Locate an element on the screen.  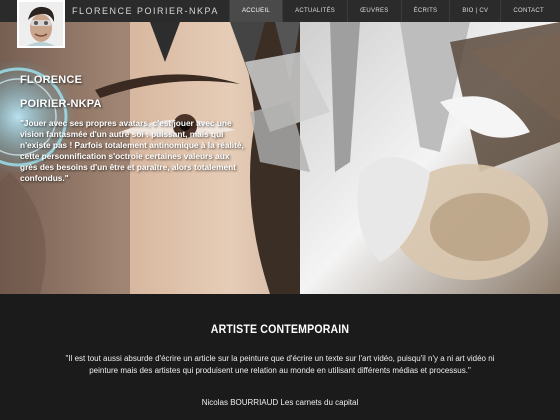
nav-item-ecrits: ÉCRITS is located at coordinates (425, 11).